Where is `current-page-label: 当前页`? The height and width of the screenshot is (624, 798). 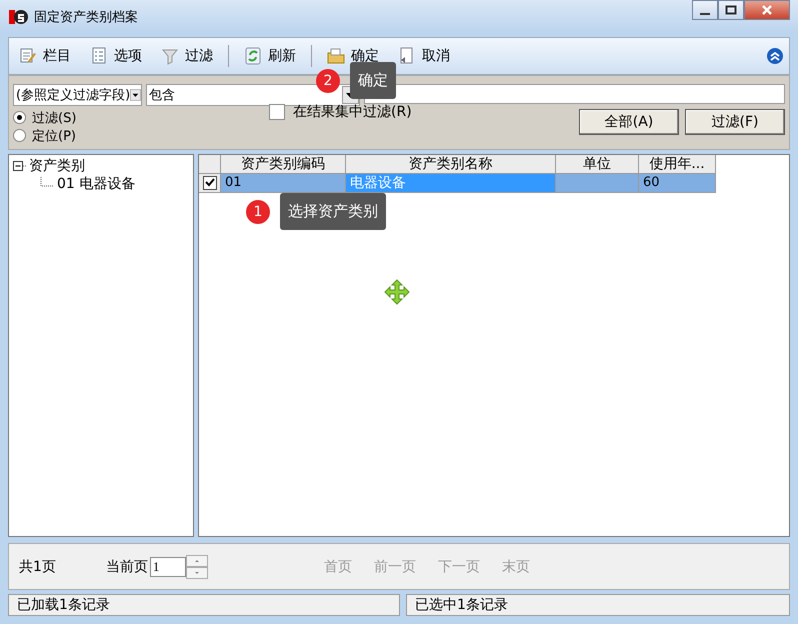 current-page-label: 当前页 is located at coordinates (127, 567).